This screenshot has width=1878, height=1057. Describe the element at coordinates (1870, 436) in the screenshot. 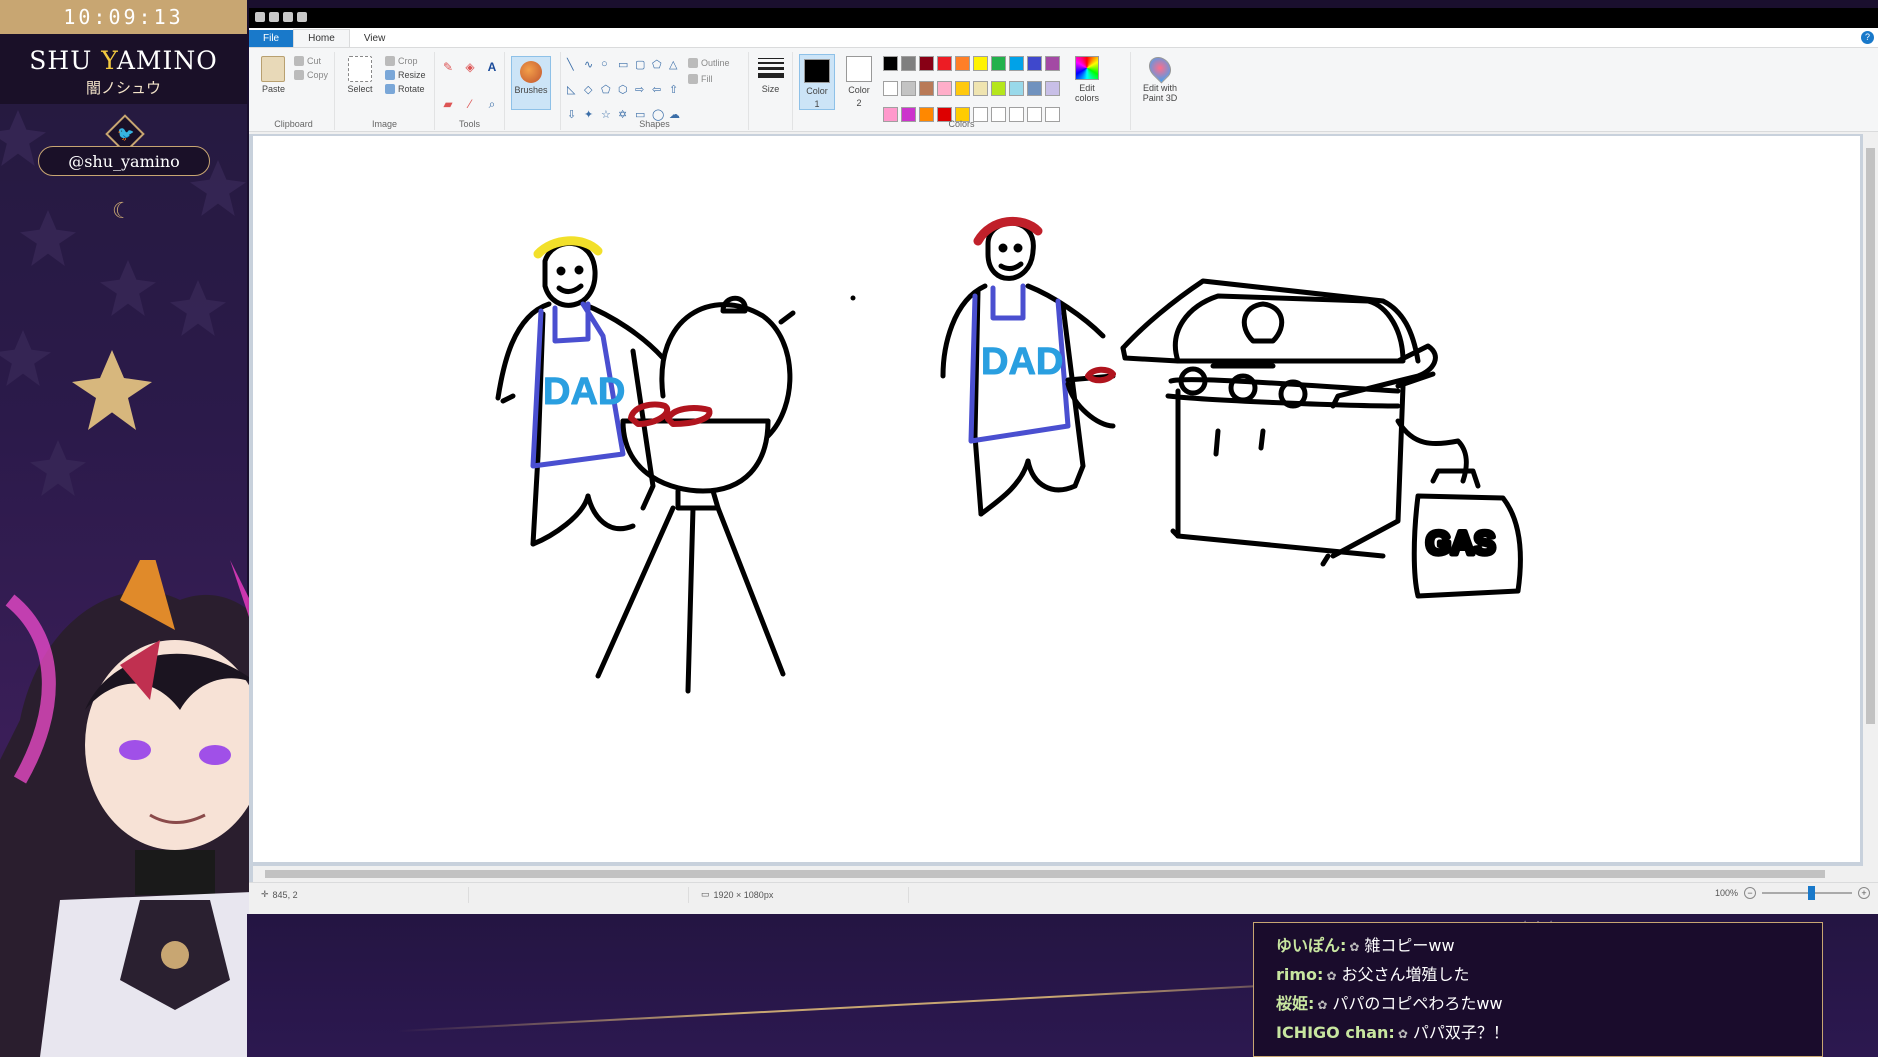

I see `vertical-scroll-thumb` at that location.